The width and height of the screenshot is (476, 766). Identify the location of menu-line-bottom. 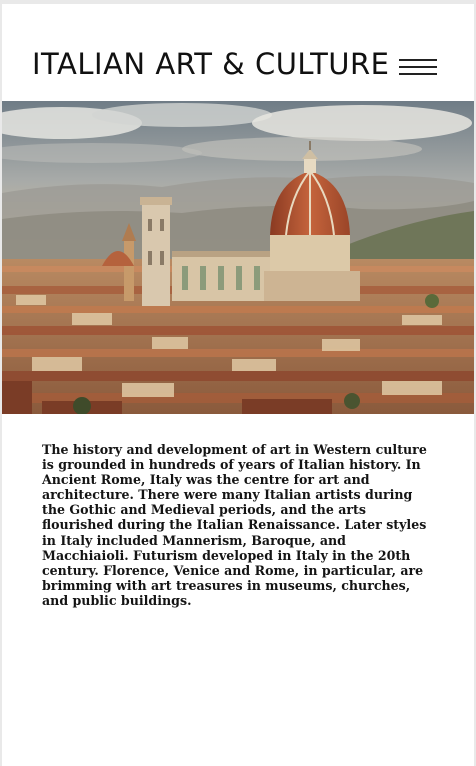
(418, 74).